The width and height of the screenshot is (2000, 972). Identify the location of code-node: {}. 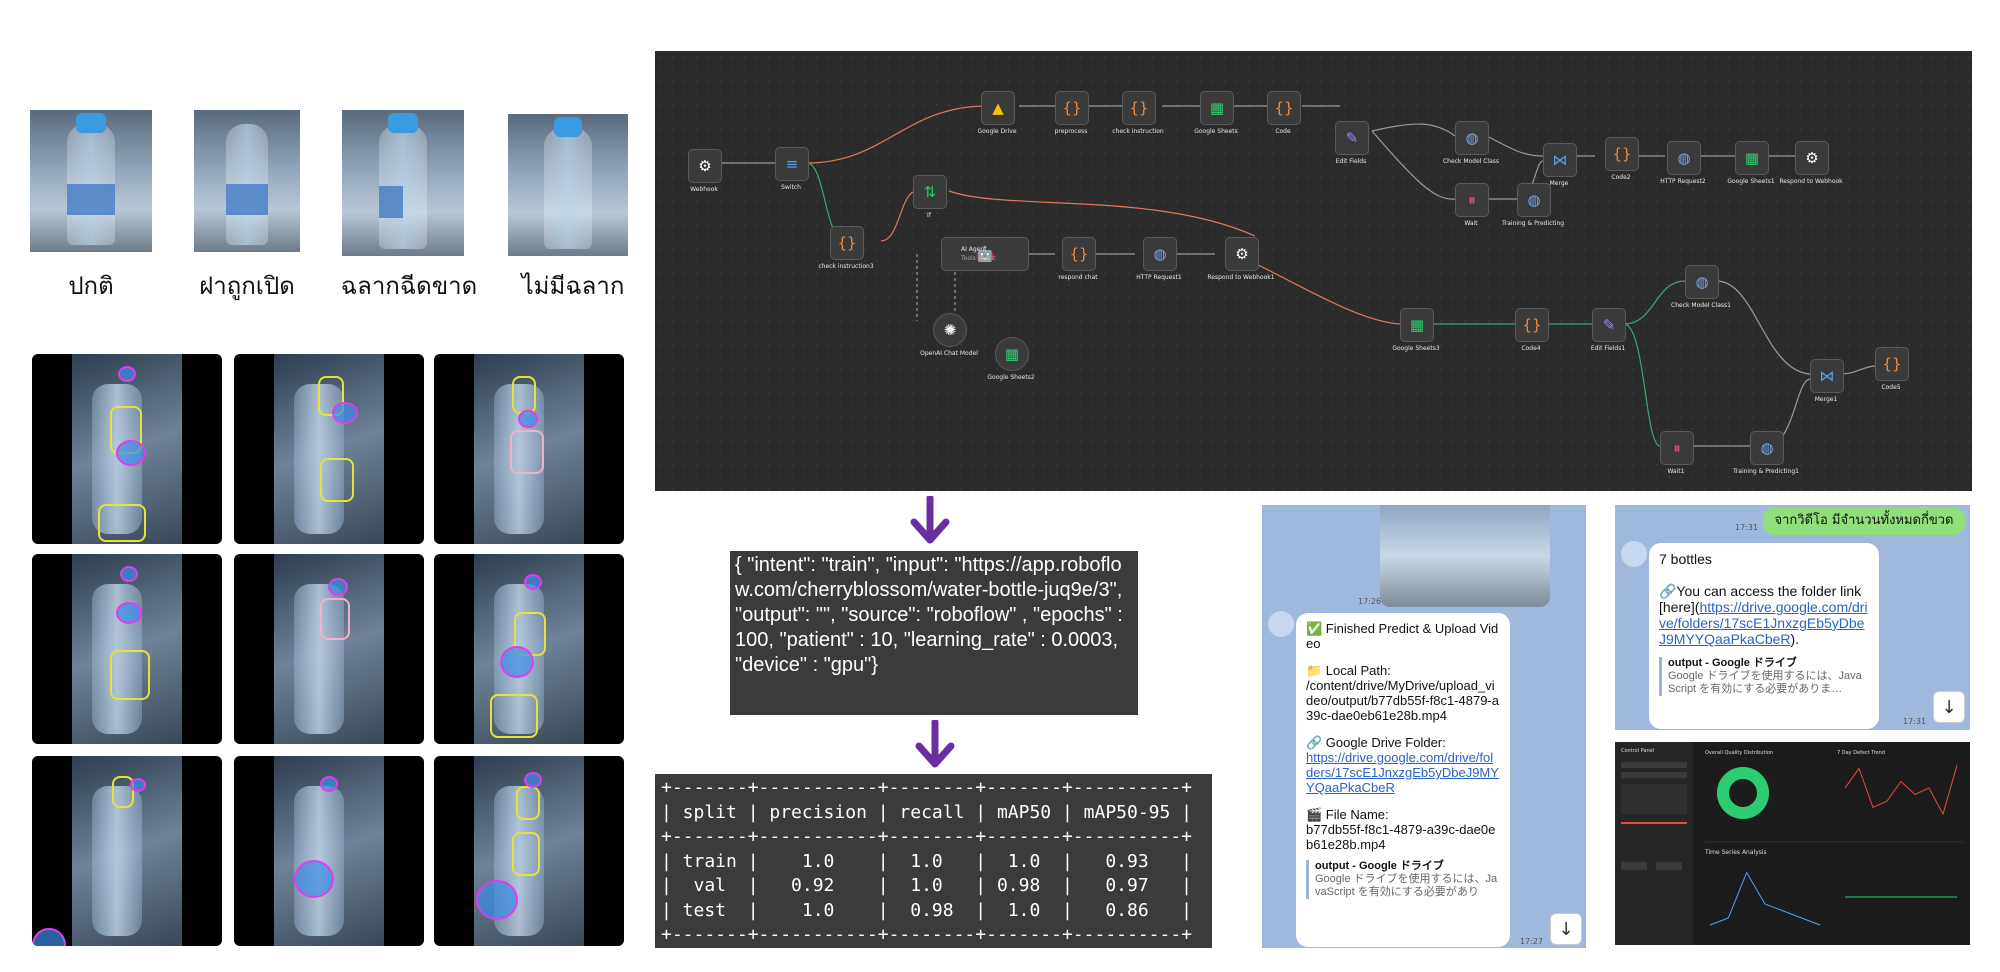
(1284, 108).